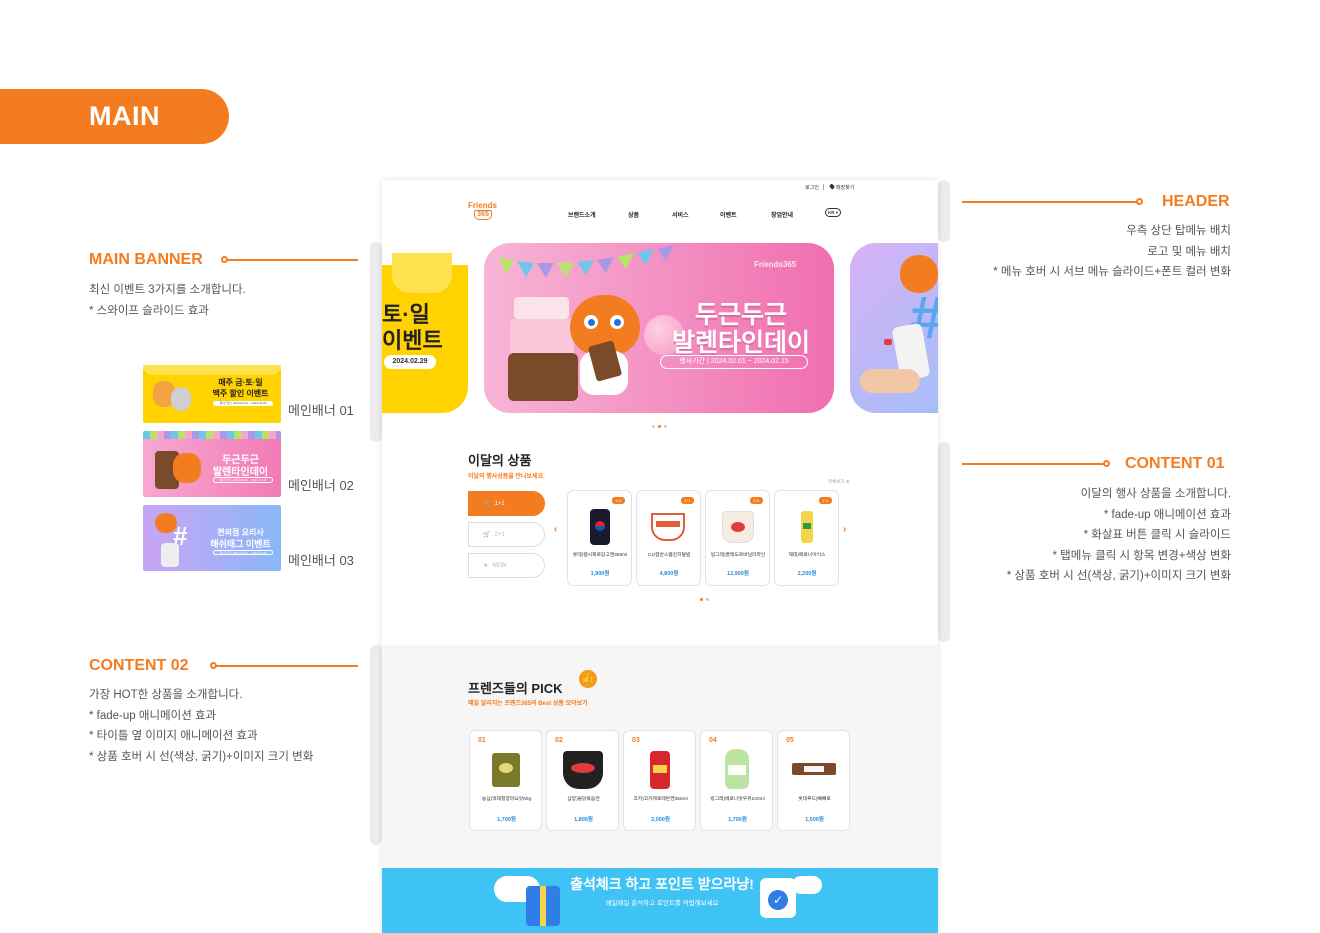  I want to click on banner-slide-next: #, so click(894, 328).